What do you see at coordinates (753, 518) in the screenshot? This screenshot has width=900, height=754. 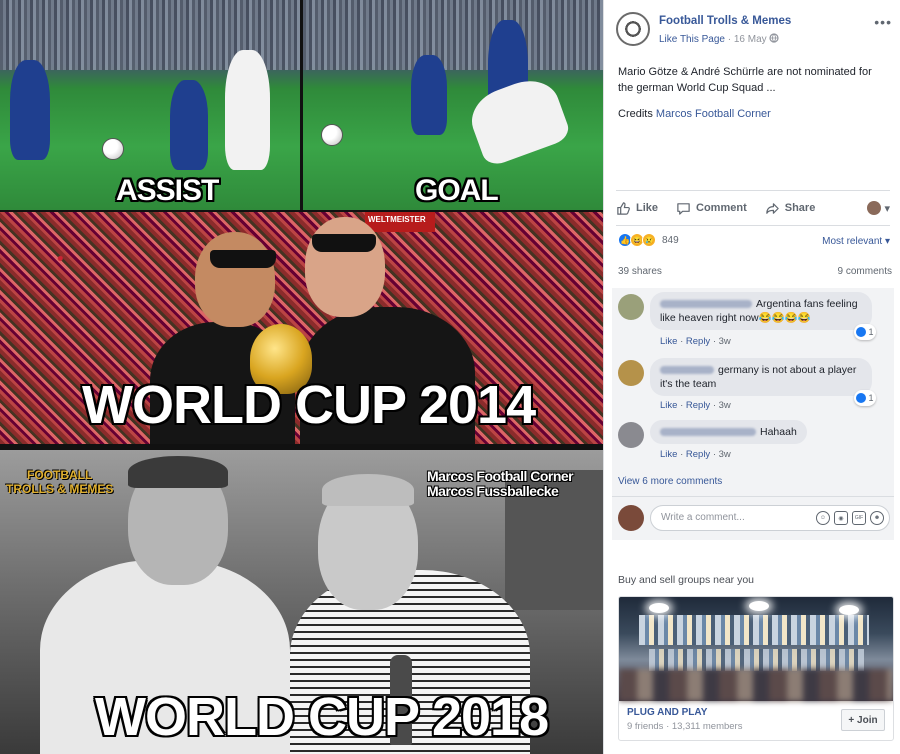 I see `write-comment-row: Write a comment... ☺ ◉ GIF ☻` at bounding box center [753, 518].